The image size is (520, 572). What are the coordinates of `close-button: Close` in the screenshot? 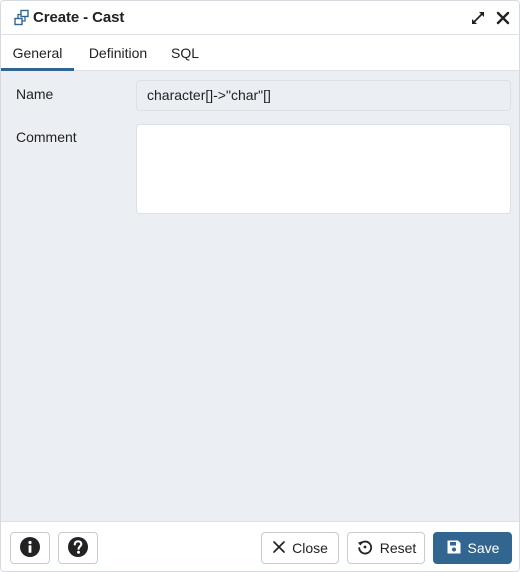 It's located at (300, 548).